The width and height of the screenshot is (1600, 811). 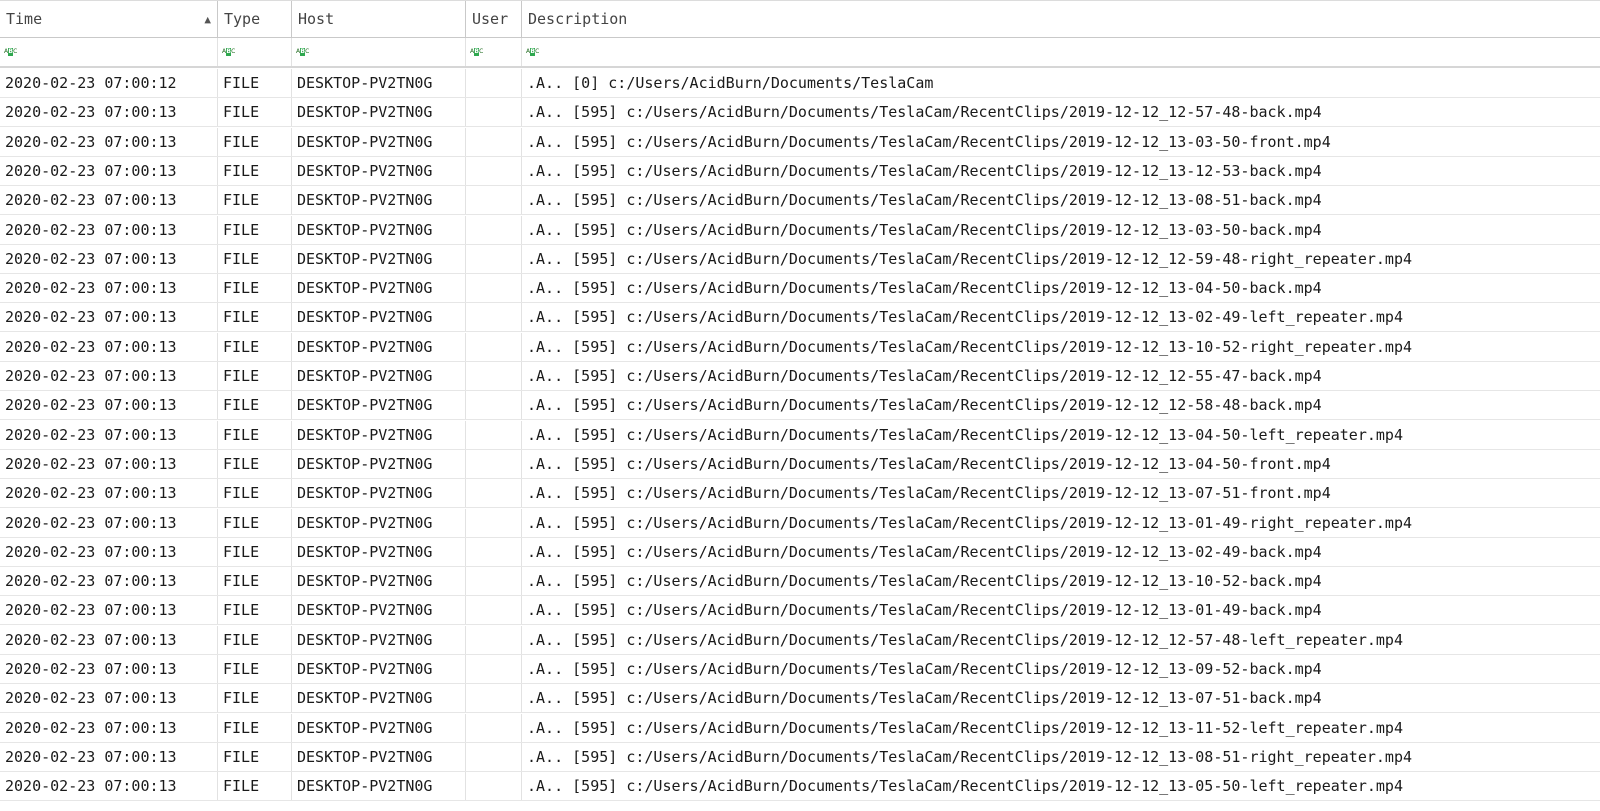 I want to click on column-header-type-label: Type, so click(x=242, y=19).